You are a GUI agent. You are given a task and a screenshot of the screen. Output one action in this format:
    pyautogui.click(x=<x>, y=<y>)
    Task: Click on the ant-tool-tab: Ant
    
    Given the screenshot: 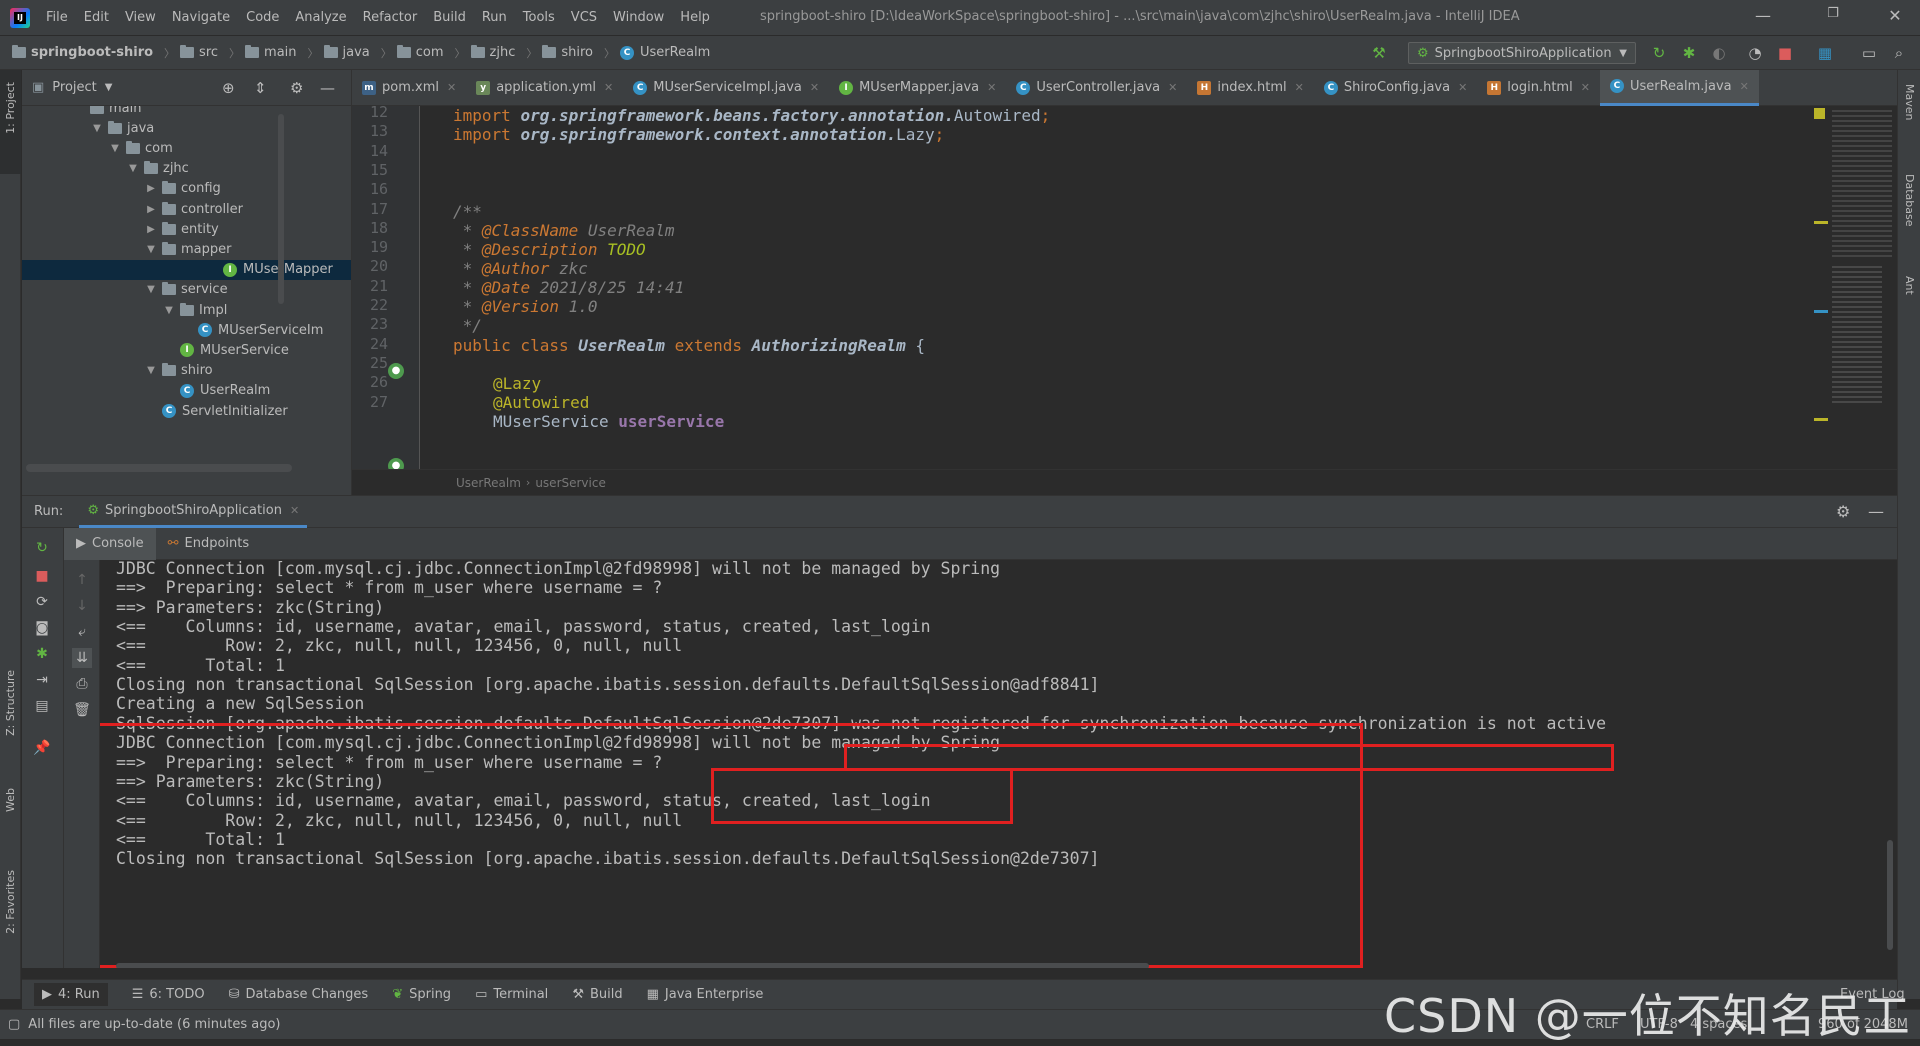 What is the action you would take?
    pyautogui.click(x=1909, y=285)
    